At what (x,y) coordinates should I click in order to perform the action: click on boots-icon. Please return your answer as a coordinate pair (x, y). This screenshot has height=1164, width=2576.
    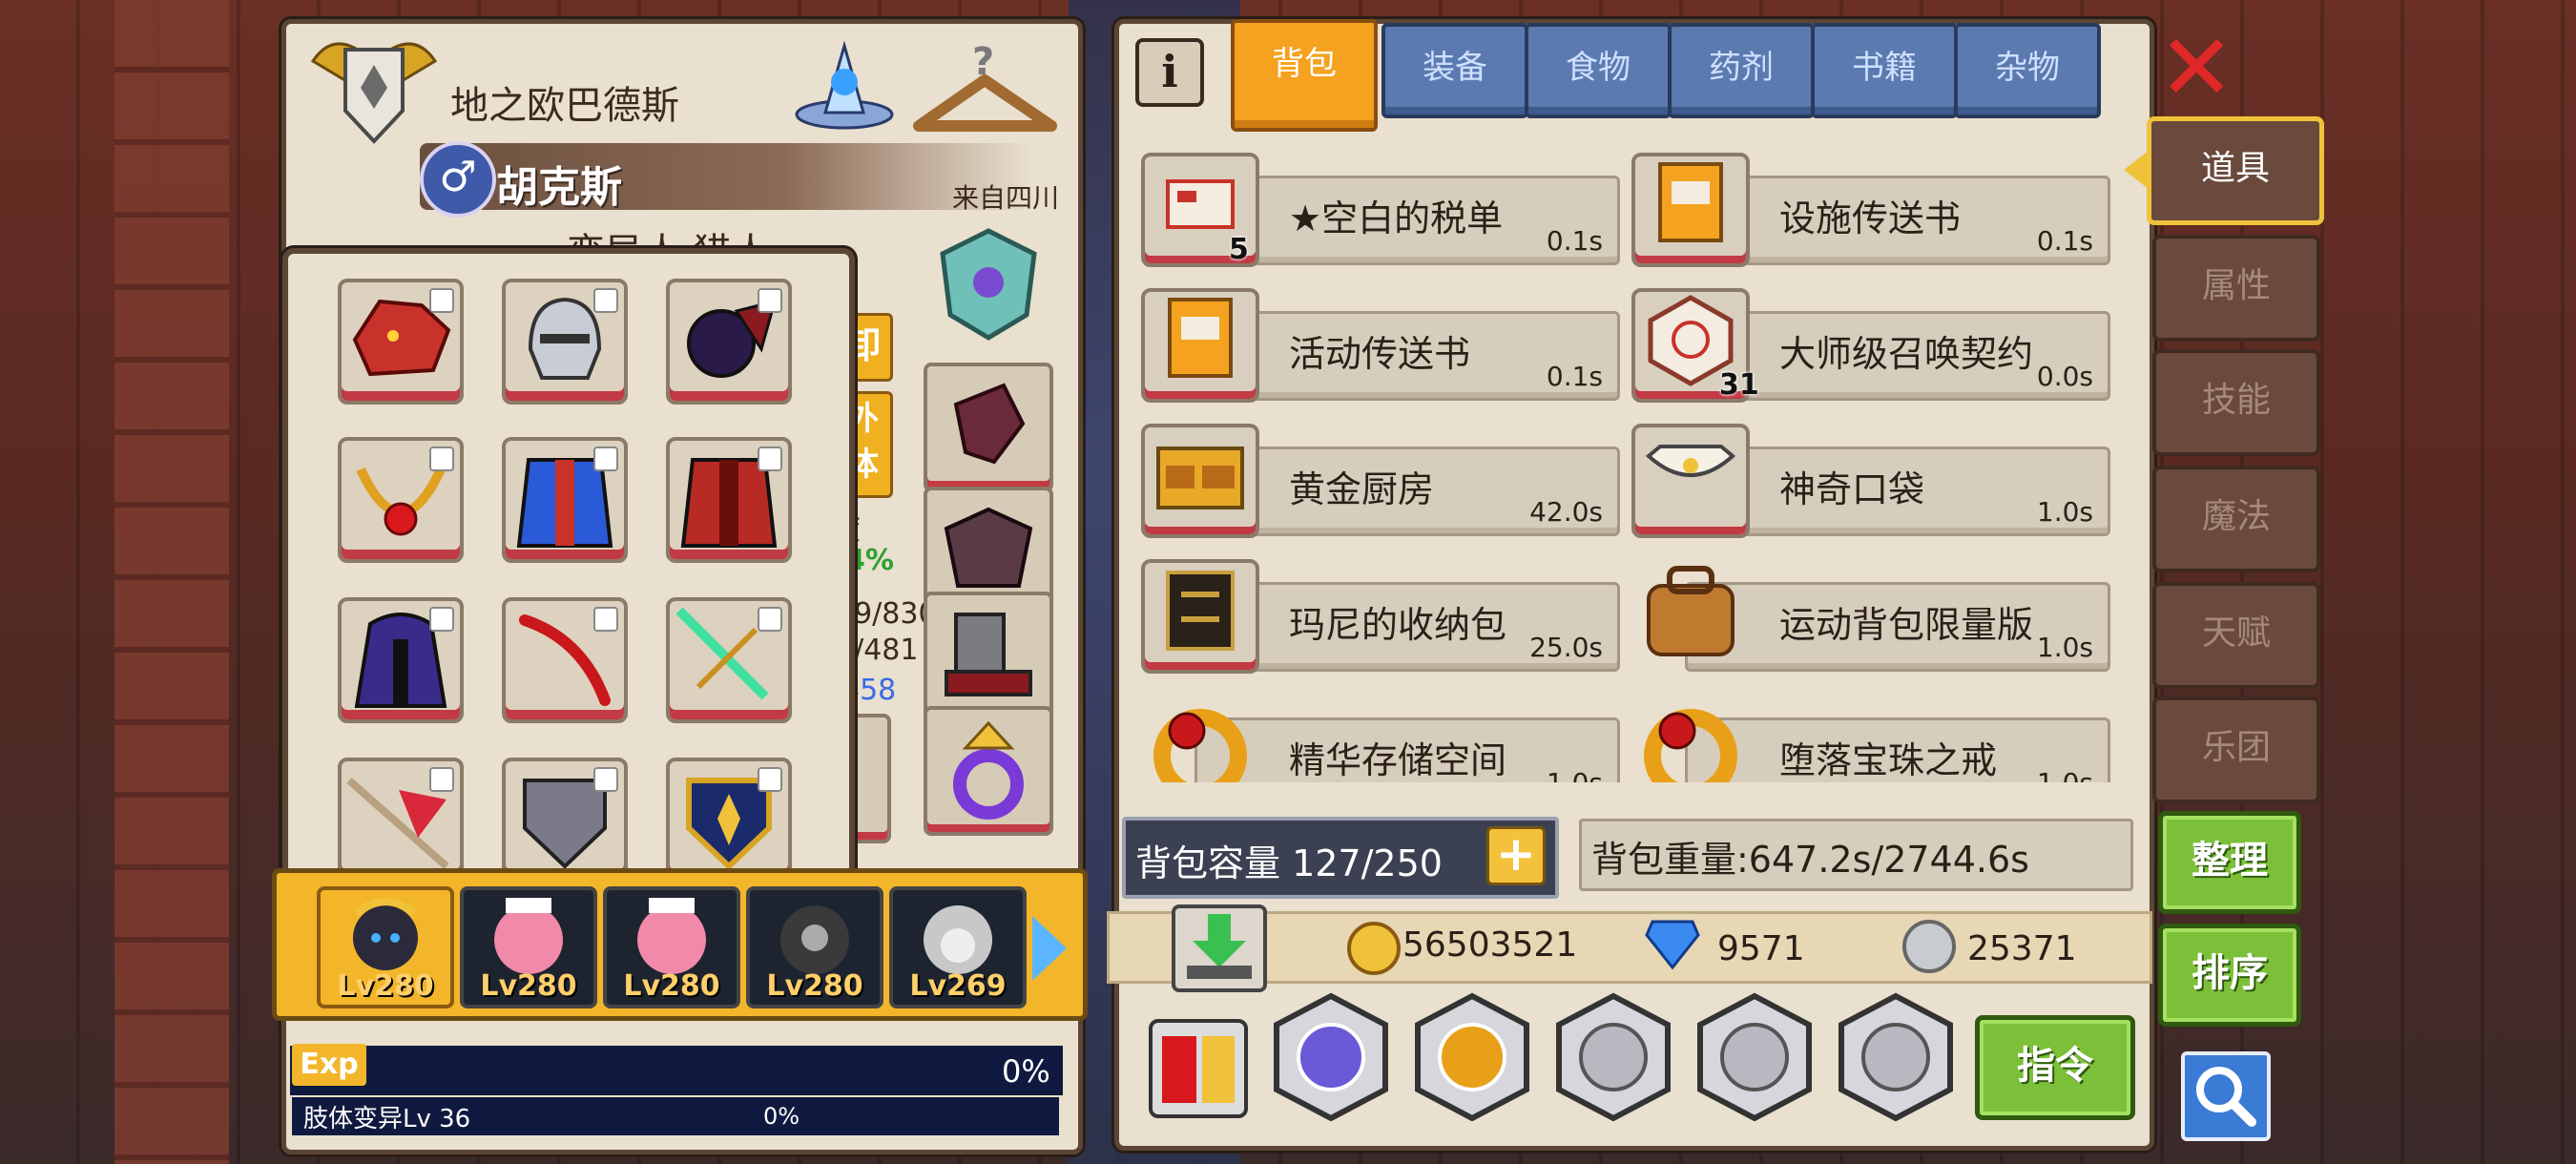
    Looking at the image, I should click on (988, 654).